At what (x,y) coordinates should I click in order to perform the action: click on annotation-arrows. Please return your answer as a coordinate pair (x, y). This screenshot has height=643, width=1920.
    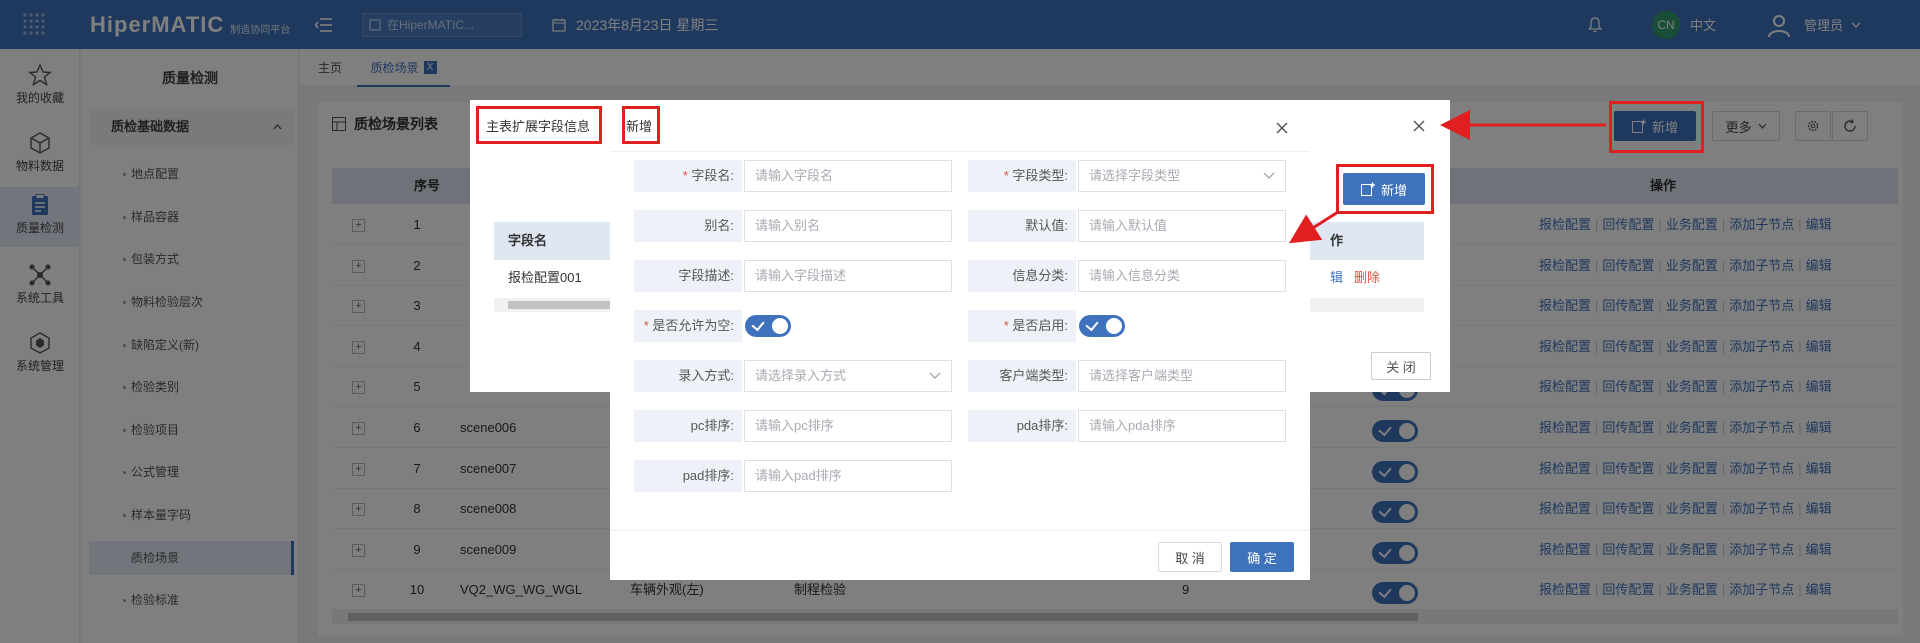
    Looking at the image, I should click on (1447, 177).